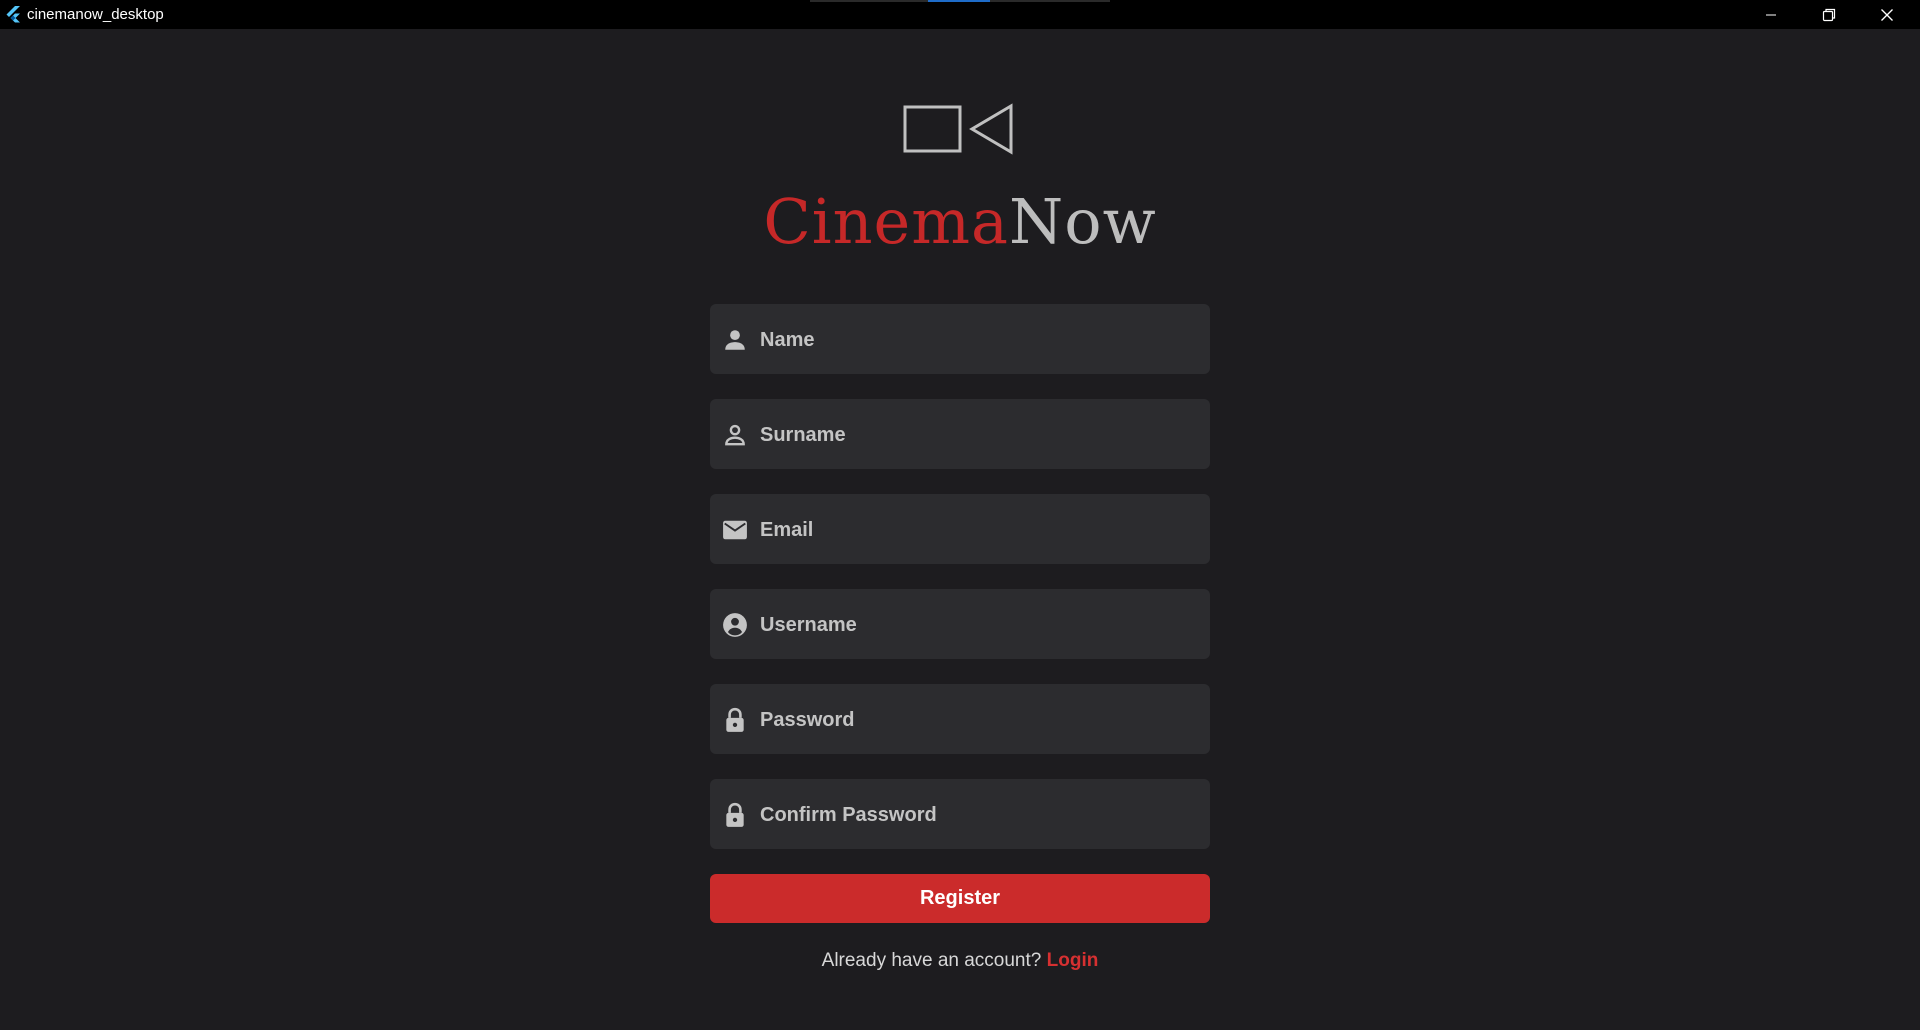 Image resolution: width=1920 pixels, height=1030 pixels. I want to click on minimize-button, so click(1771, 14).